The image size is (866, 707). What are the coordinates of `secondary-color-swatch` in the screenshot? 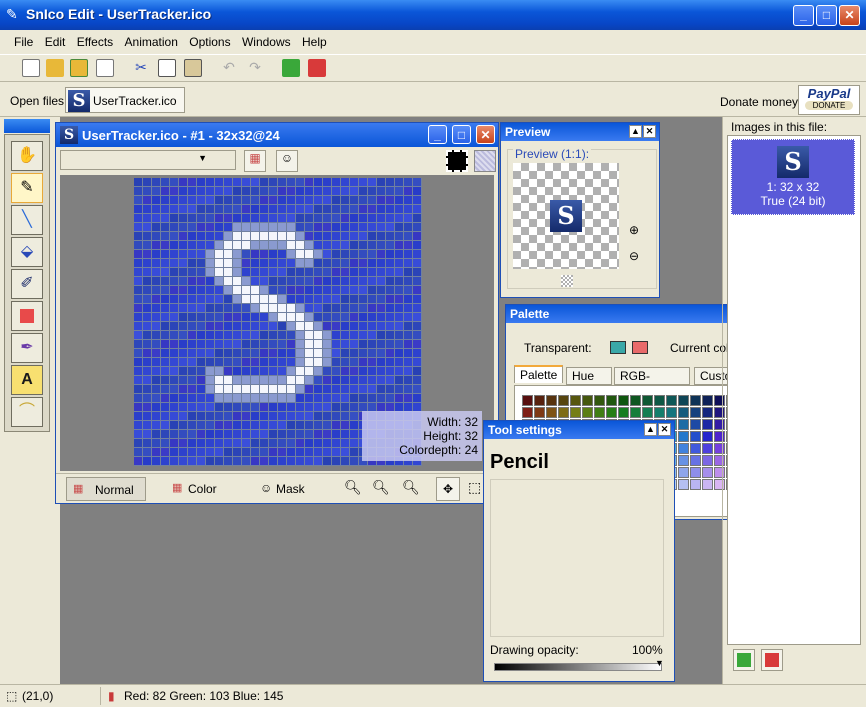 It's located at (485, 161).